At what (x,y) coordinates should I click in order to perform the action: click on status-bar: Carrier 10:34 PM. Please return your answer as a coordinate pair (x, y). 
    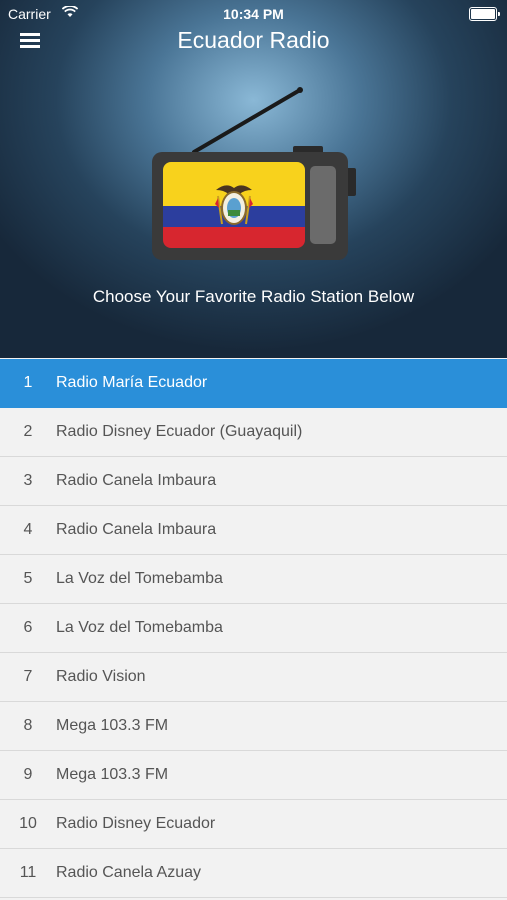
    Looking at the image, I should click on (253, 13).